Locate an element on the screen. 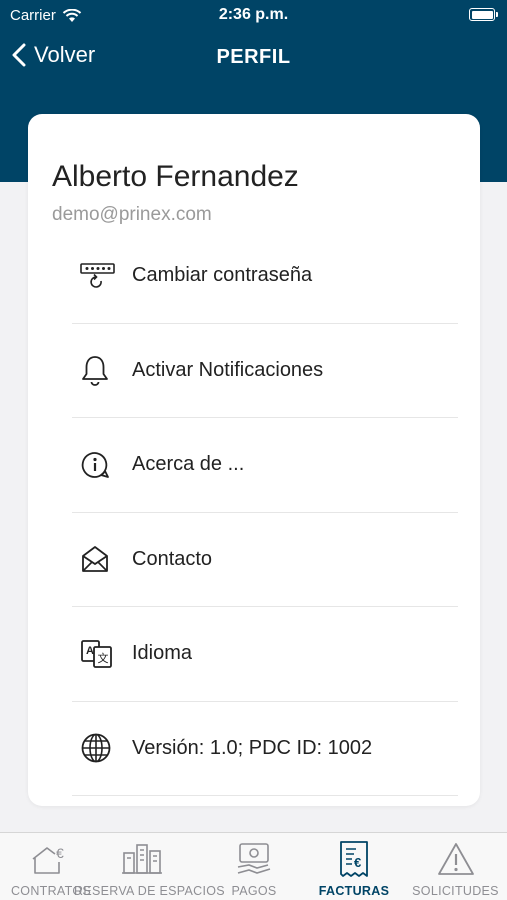 The width and height of the screenshot is (507, 900). building-icon is located at coordinates (142, 859).